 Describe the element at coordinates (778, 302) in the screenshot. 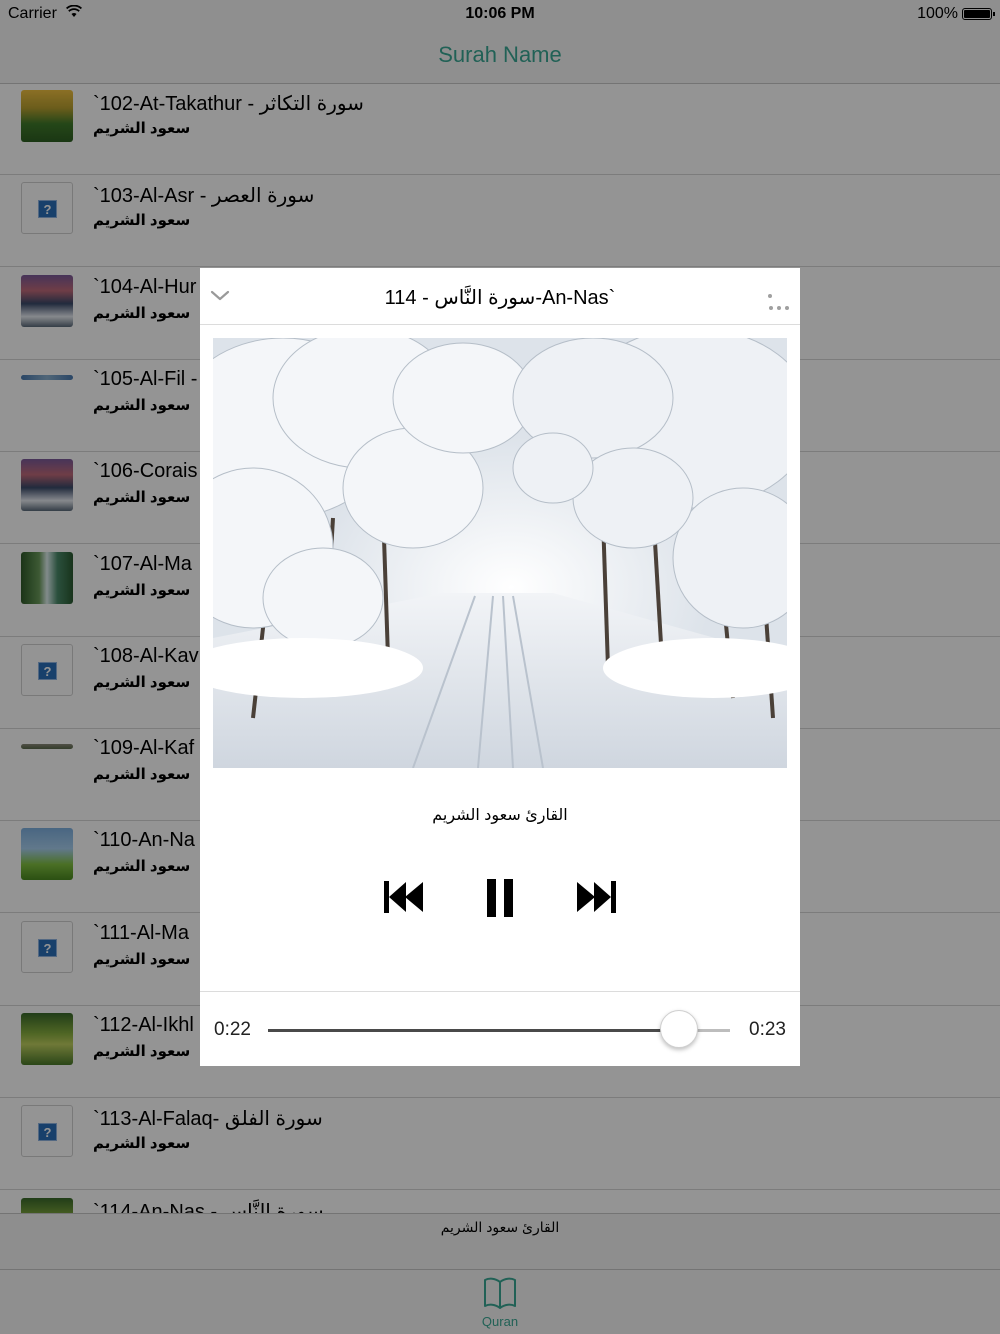

I see `more-dots-icon` at that location.